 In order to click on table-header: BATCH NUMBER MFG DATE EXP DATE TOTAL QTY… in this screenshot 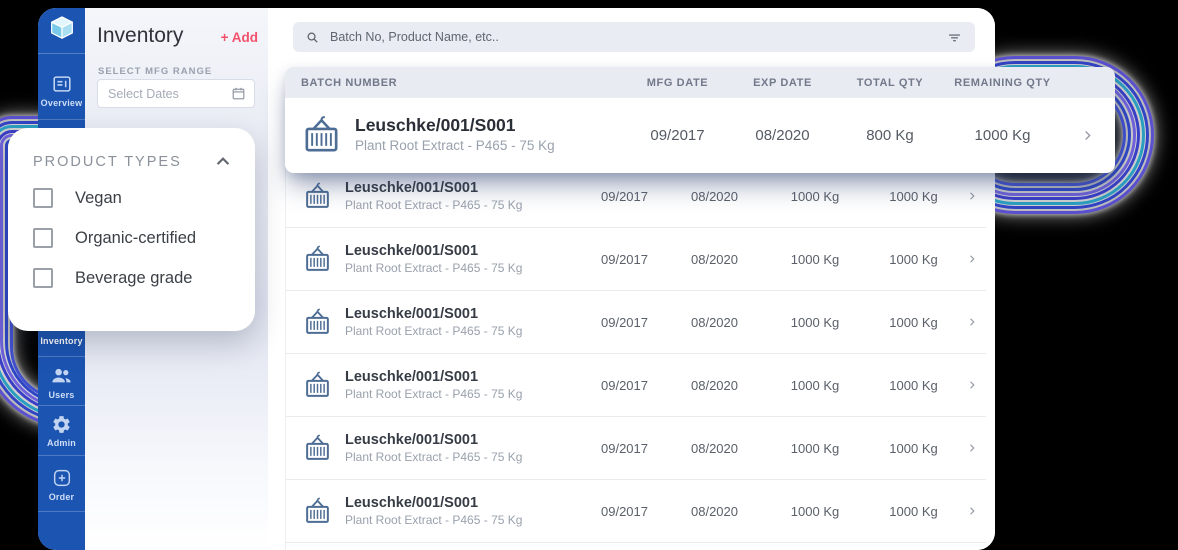, I will do `click(700, 82)`.